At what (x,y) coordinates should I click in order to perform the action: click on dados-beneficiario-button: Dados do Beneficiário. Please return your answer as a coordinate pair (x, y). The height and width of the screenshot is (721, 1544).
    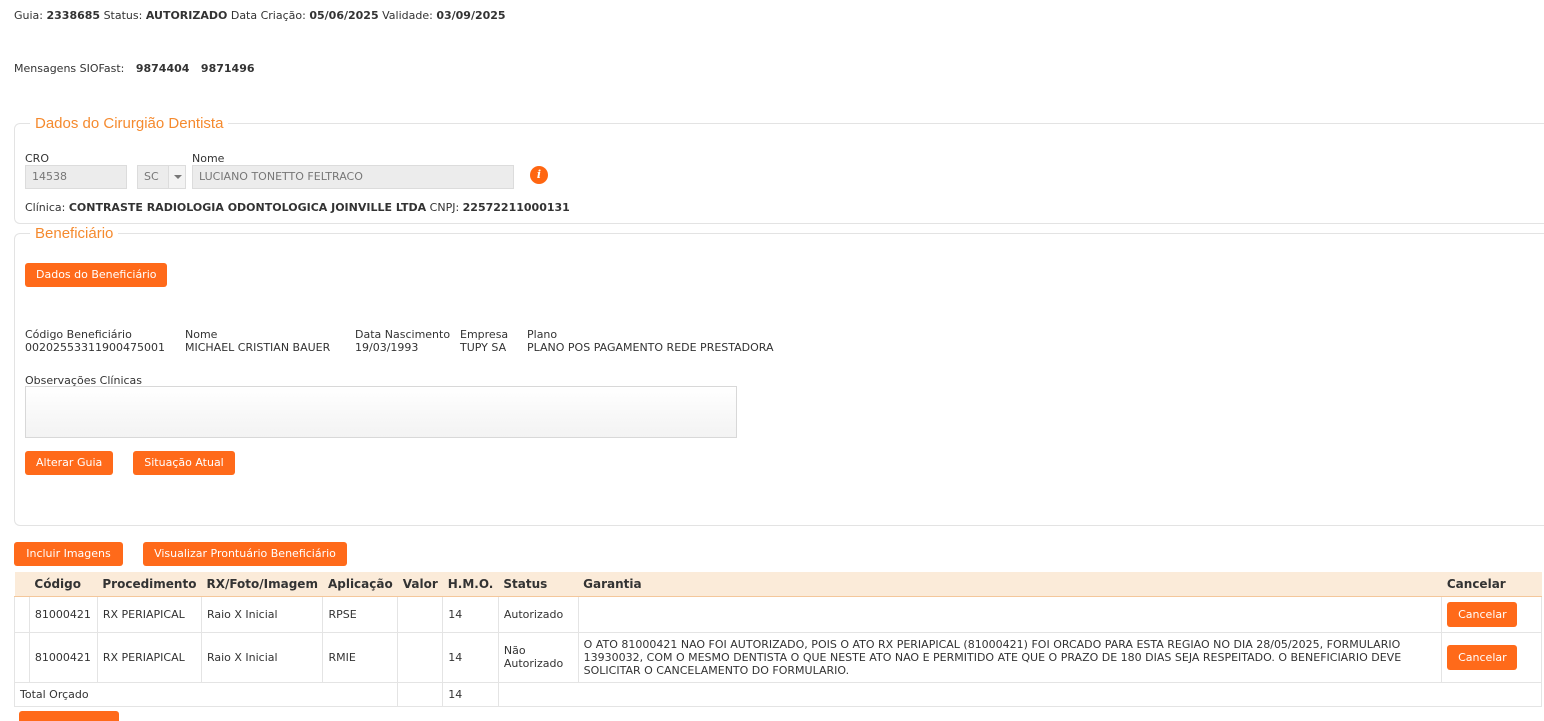
    Looking at the image, I should click on (96, 275).